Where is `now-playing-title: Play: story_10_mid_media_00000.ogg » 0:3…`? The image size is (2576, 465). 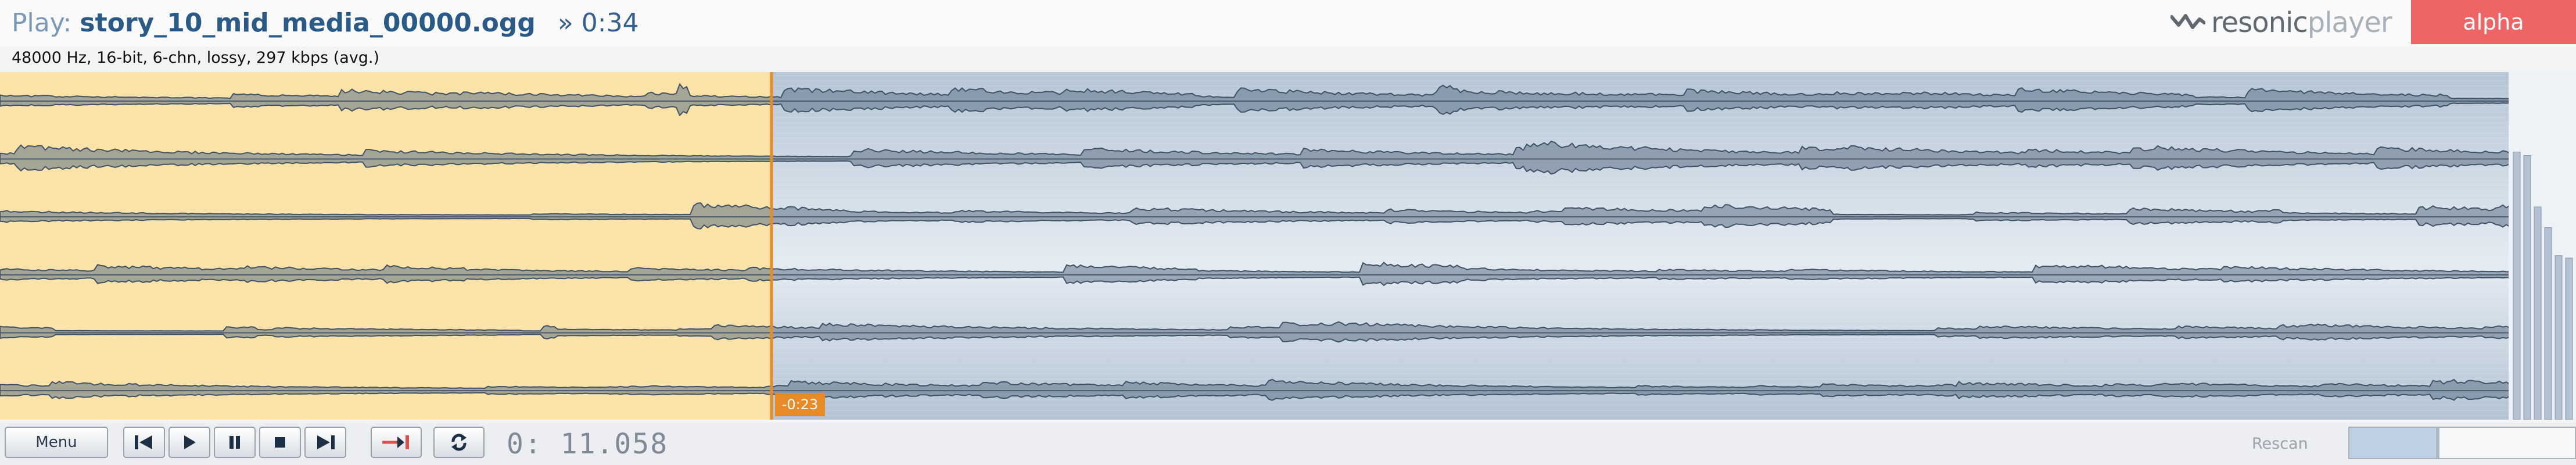
now-playing-title: Play: story_10_mid_media_00000.ogg » 0:3… is located at coordinates (325, 23).